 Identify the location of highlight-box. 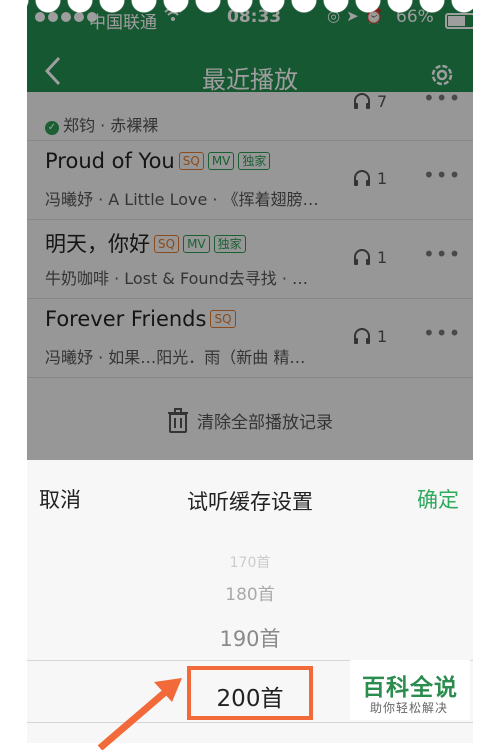
(250, 693).